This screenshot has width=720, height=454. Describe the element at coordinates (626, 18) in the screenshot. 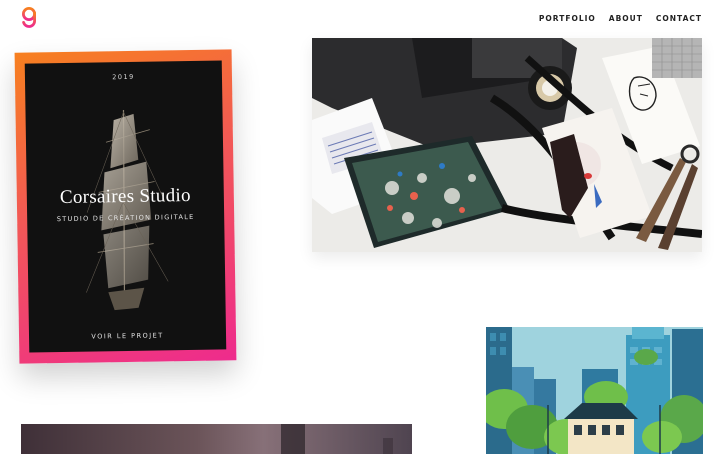

I see `nav-about-link: ABOUT` at that location.